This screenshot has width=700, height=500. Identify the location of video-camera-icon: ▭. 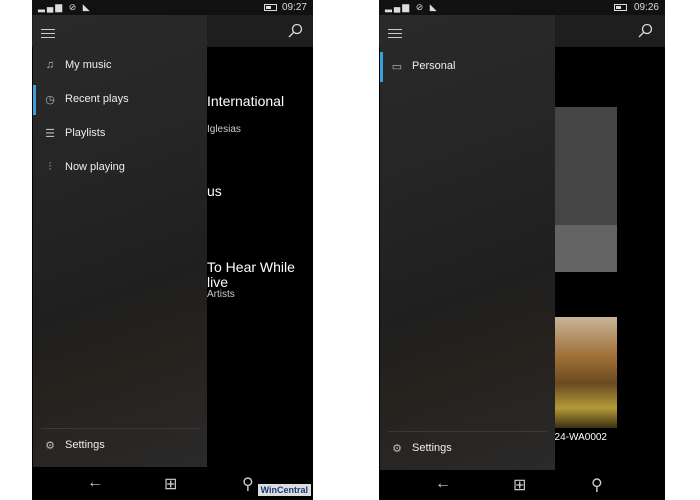
(397, 67).